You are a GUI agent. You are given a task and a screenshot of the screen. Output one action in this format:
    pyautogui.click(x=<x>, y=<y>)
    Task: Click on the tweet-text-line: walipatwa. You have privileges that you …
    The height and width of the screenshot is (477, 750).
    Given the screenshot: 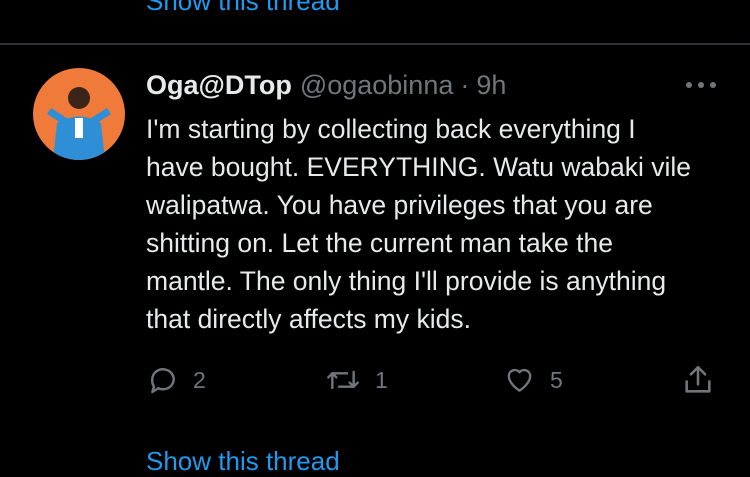 What is the action you would take?
    pyautogui.click(x=399, y=205)
    